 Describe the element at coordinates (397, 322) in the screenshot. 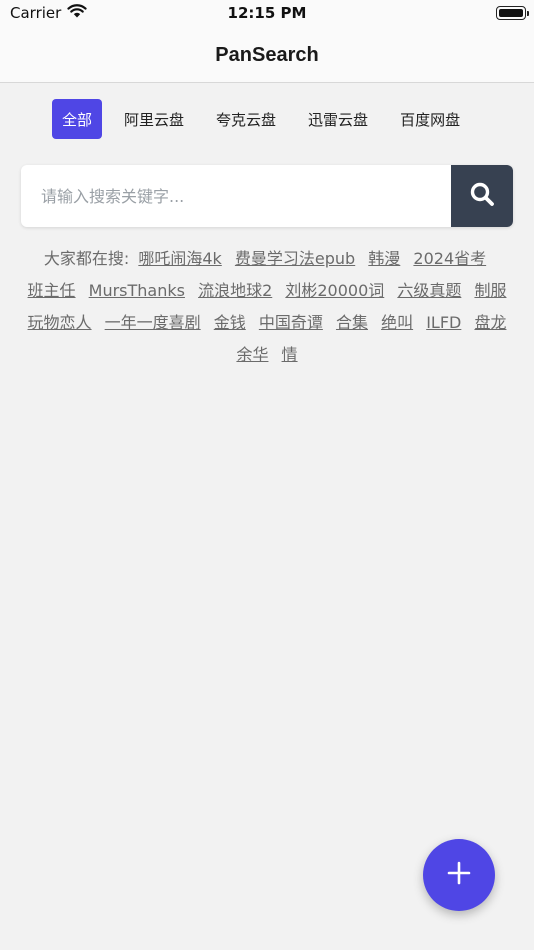

I see `hot-term: 绝叫` at that location.